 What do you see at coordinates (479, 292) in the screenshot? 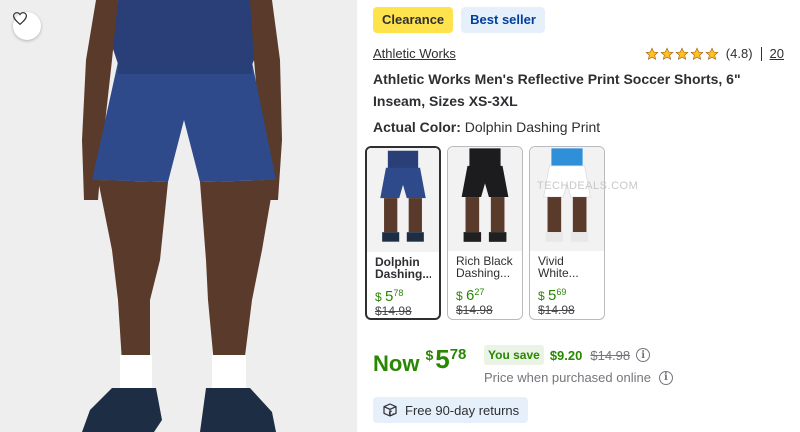
I see `swatch-price-cents: 27` at bounding box center [479, 292].